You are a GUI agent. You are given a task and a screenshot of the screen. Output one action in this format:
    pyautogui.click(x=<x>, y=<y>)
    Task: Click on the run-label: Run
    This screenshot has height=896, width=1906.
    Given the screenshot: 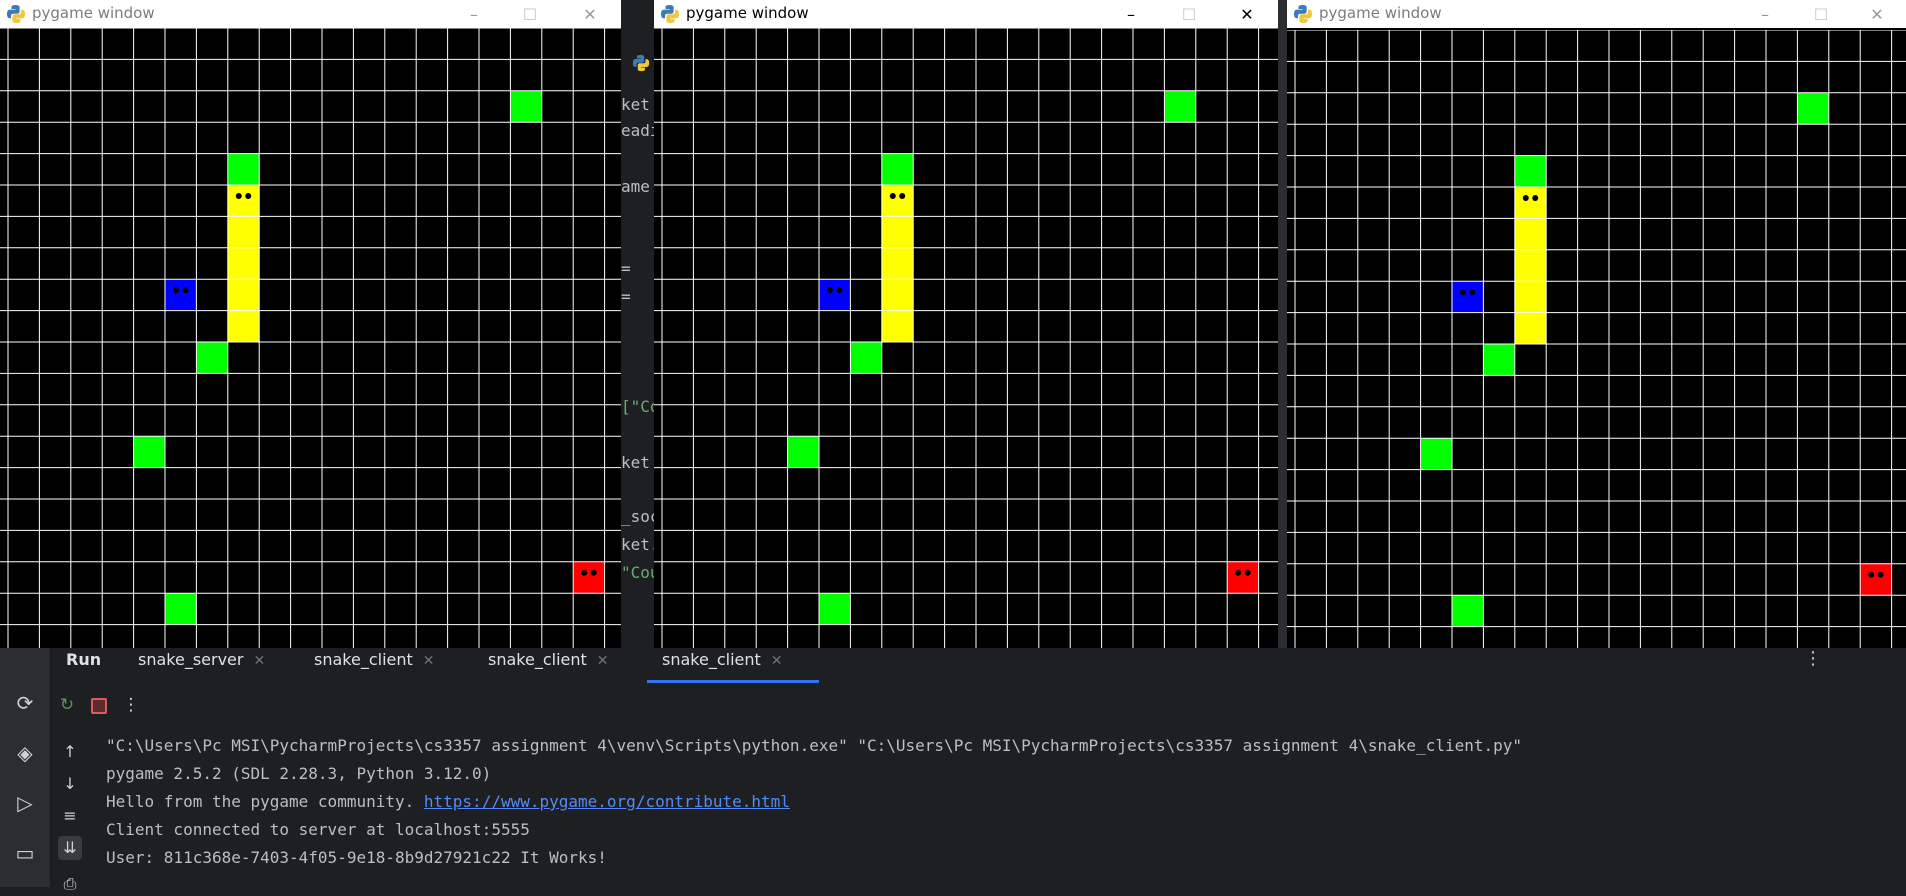 What is the action you would take?
    pyautogui.click(x=83, y=659)
    